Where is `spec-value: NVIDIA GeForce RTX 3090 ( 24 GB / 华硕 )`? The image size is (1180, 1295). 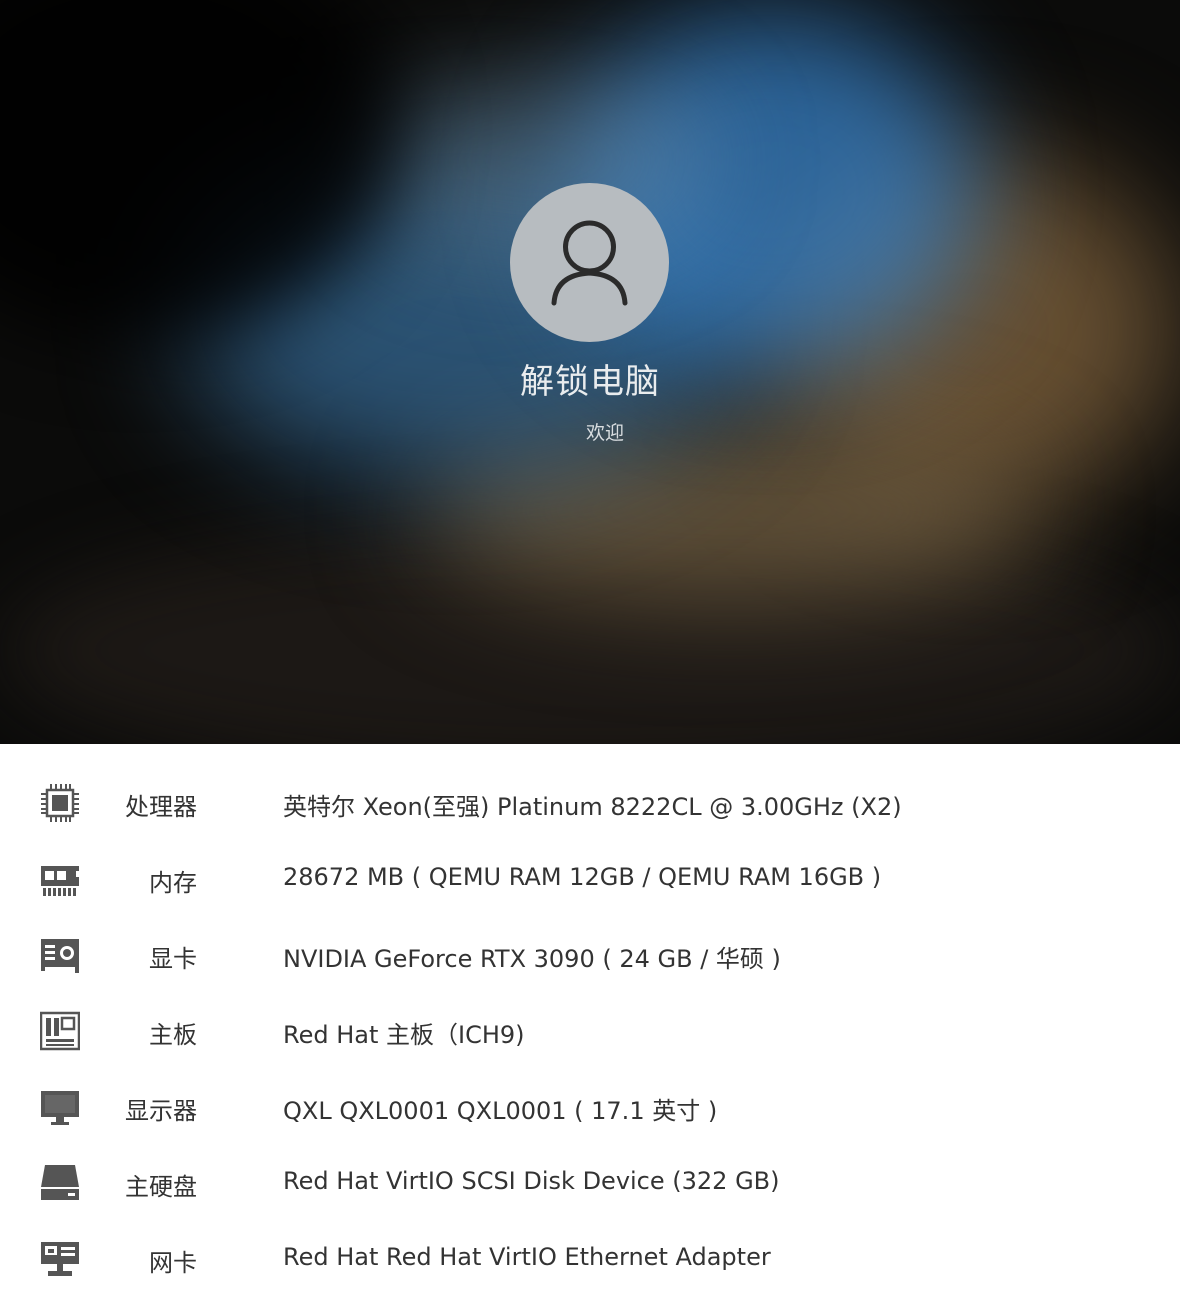
spec-value: NVIDIA GeForce RTX 3090 ( 24 GB / 华硕 ) is located at coordinates (532, 959).